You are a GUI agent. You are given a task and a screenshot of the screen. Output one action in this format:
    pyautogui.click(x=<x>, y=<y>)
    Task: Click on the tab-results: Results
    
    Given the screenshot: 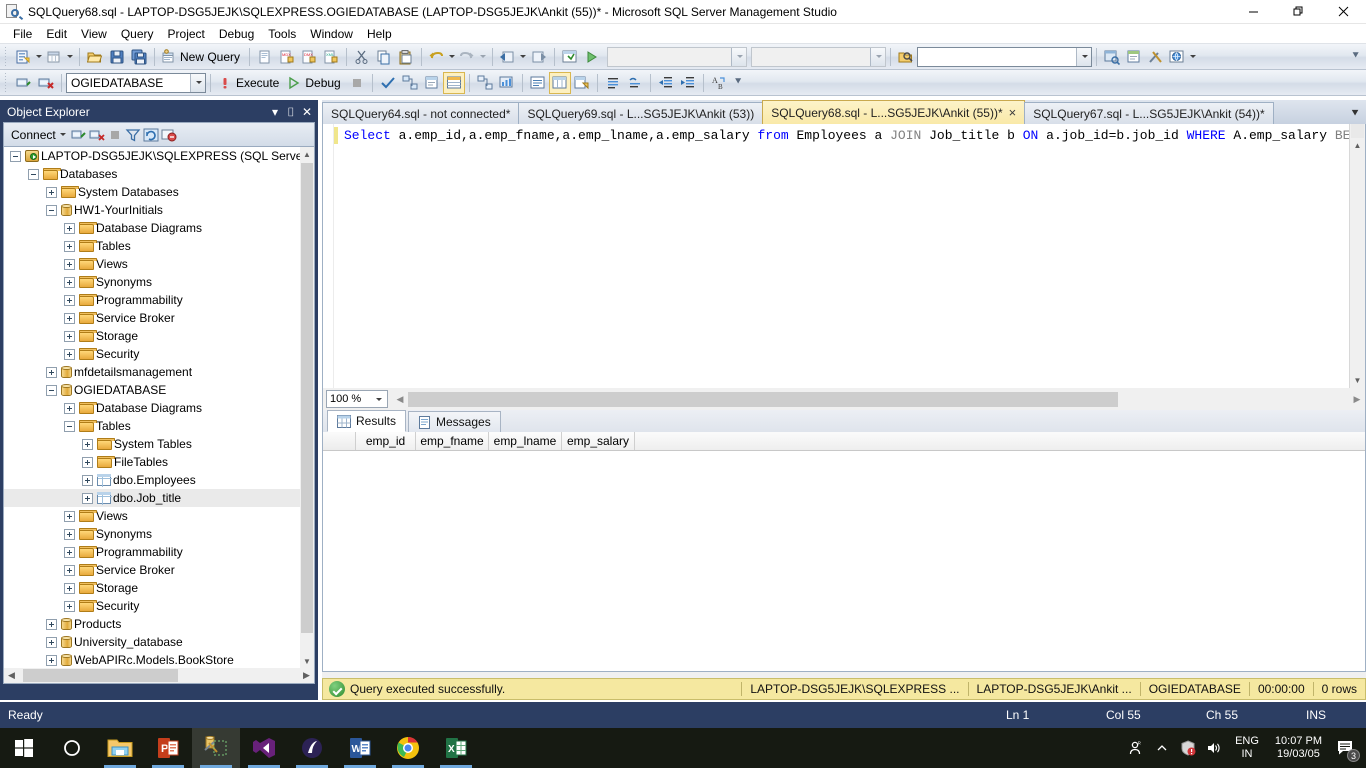 What is the action you would take?
    pyautogui.click(x=367, y=421)
    